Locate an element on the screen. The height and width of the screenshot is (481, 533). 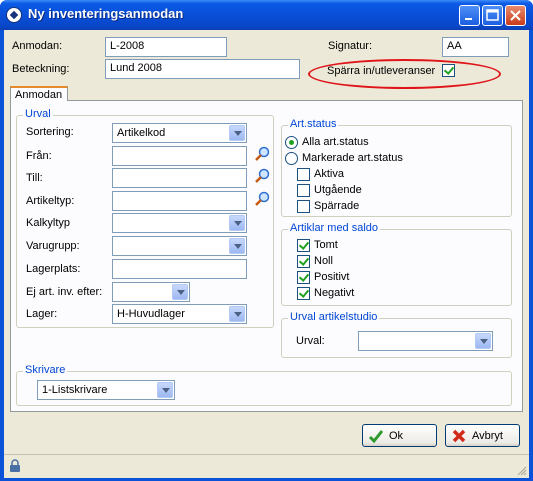
avbryt-button: Avbryt is located at coordinates (482, 435).